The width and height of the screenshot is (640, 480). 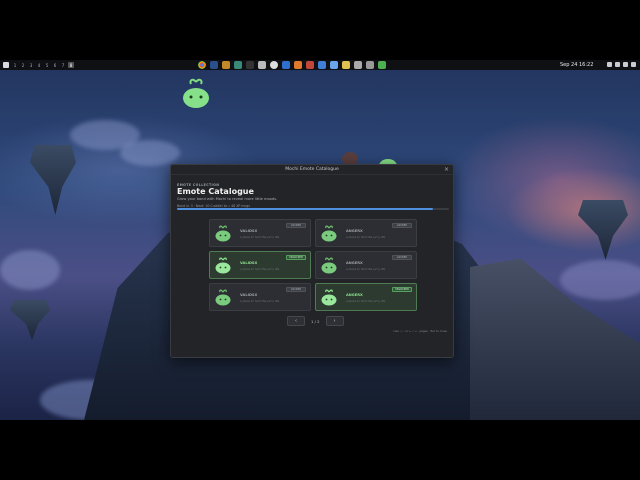 I want to click on files-icon, so click(x=238, y=65).